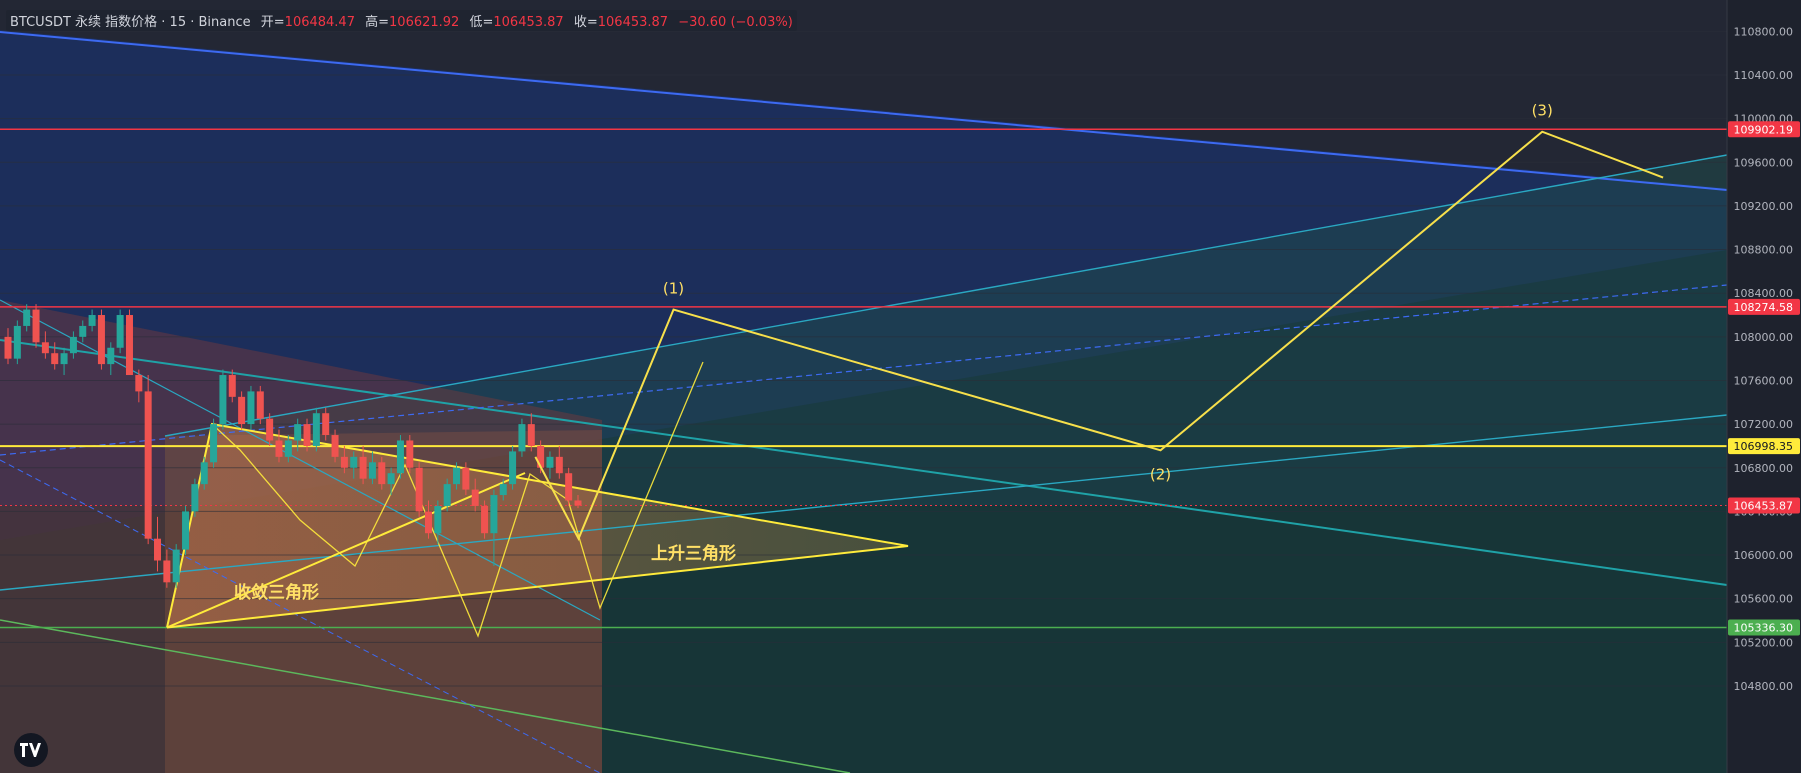 The height and width of the screenshot is (773, 1801). Describe the element at coordinates (1764, 627) in the screenshot. I see `price-tag-label: 105336.30` at that location.